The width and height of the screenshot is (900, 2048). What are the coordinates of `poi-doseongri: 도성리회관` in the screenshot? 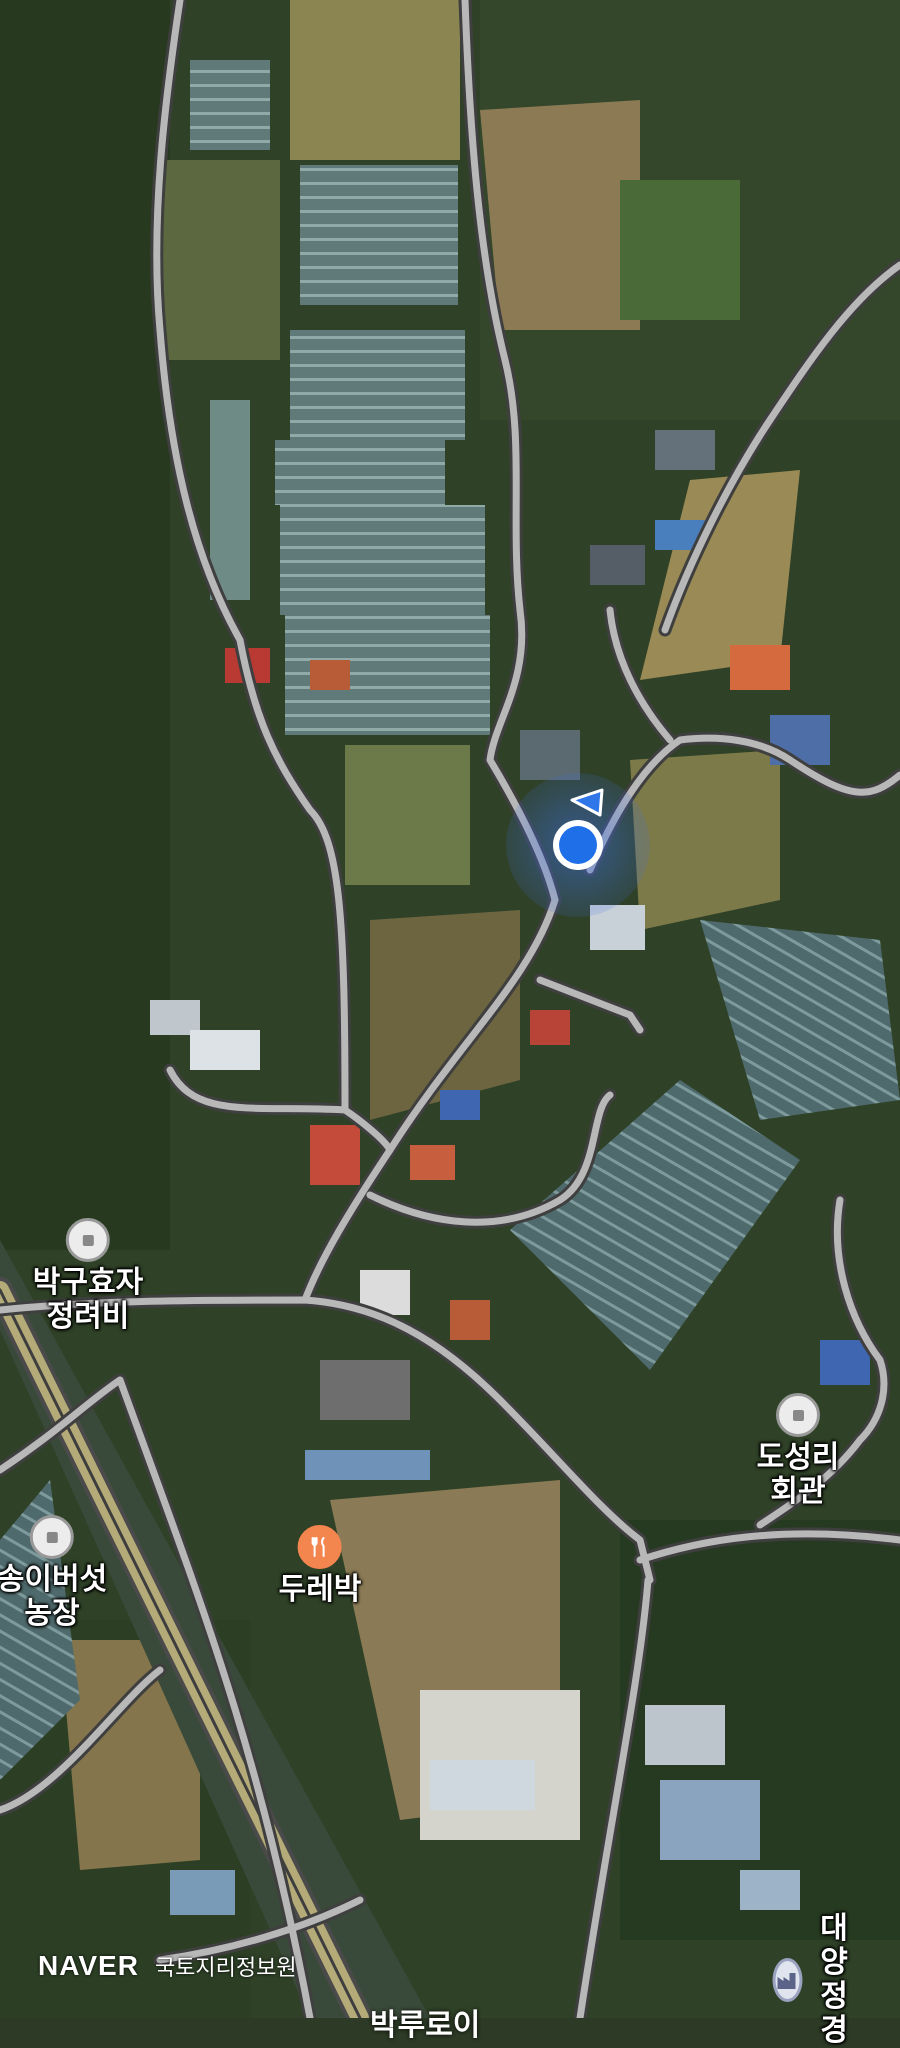 It's located at (798, 1451).